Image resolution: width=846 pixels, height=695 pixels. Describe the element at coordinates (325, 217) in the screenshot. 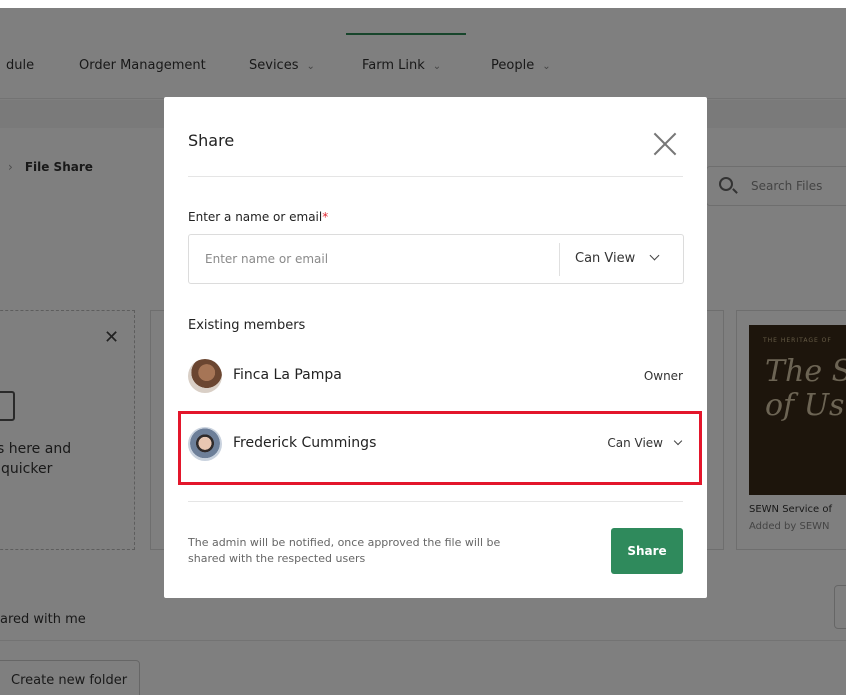

I see `required-mark: *` at that location.